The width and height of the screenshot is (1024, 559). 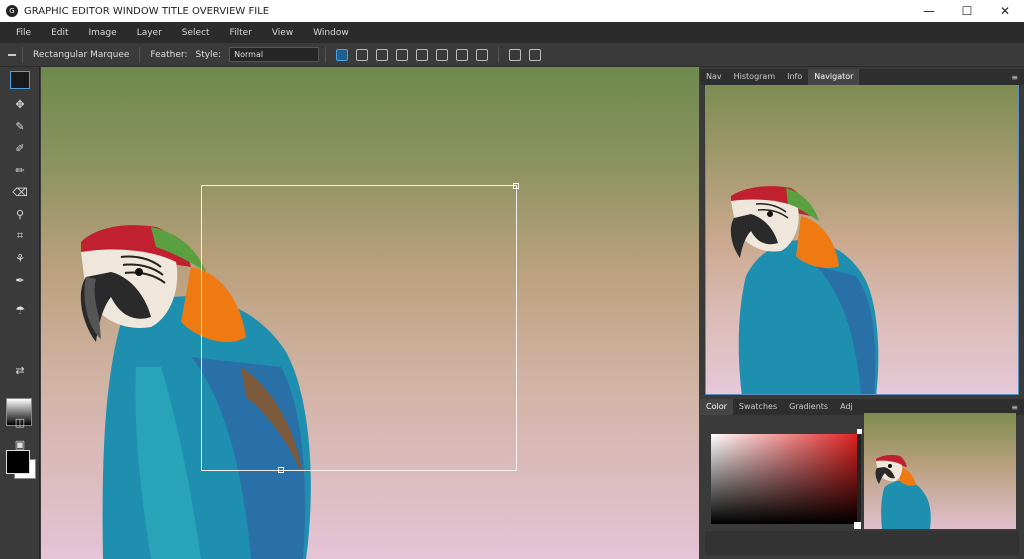 I want to click on dodge-tool-icon: ⚘, so click(x=20, y=258).